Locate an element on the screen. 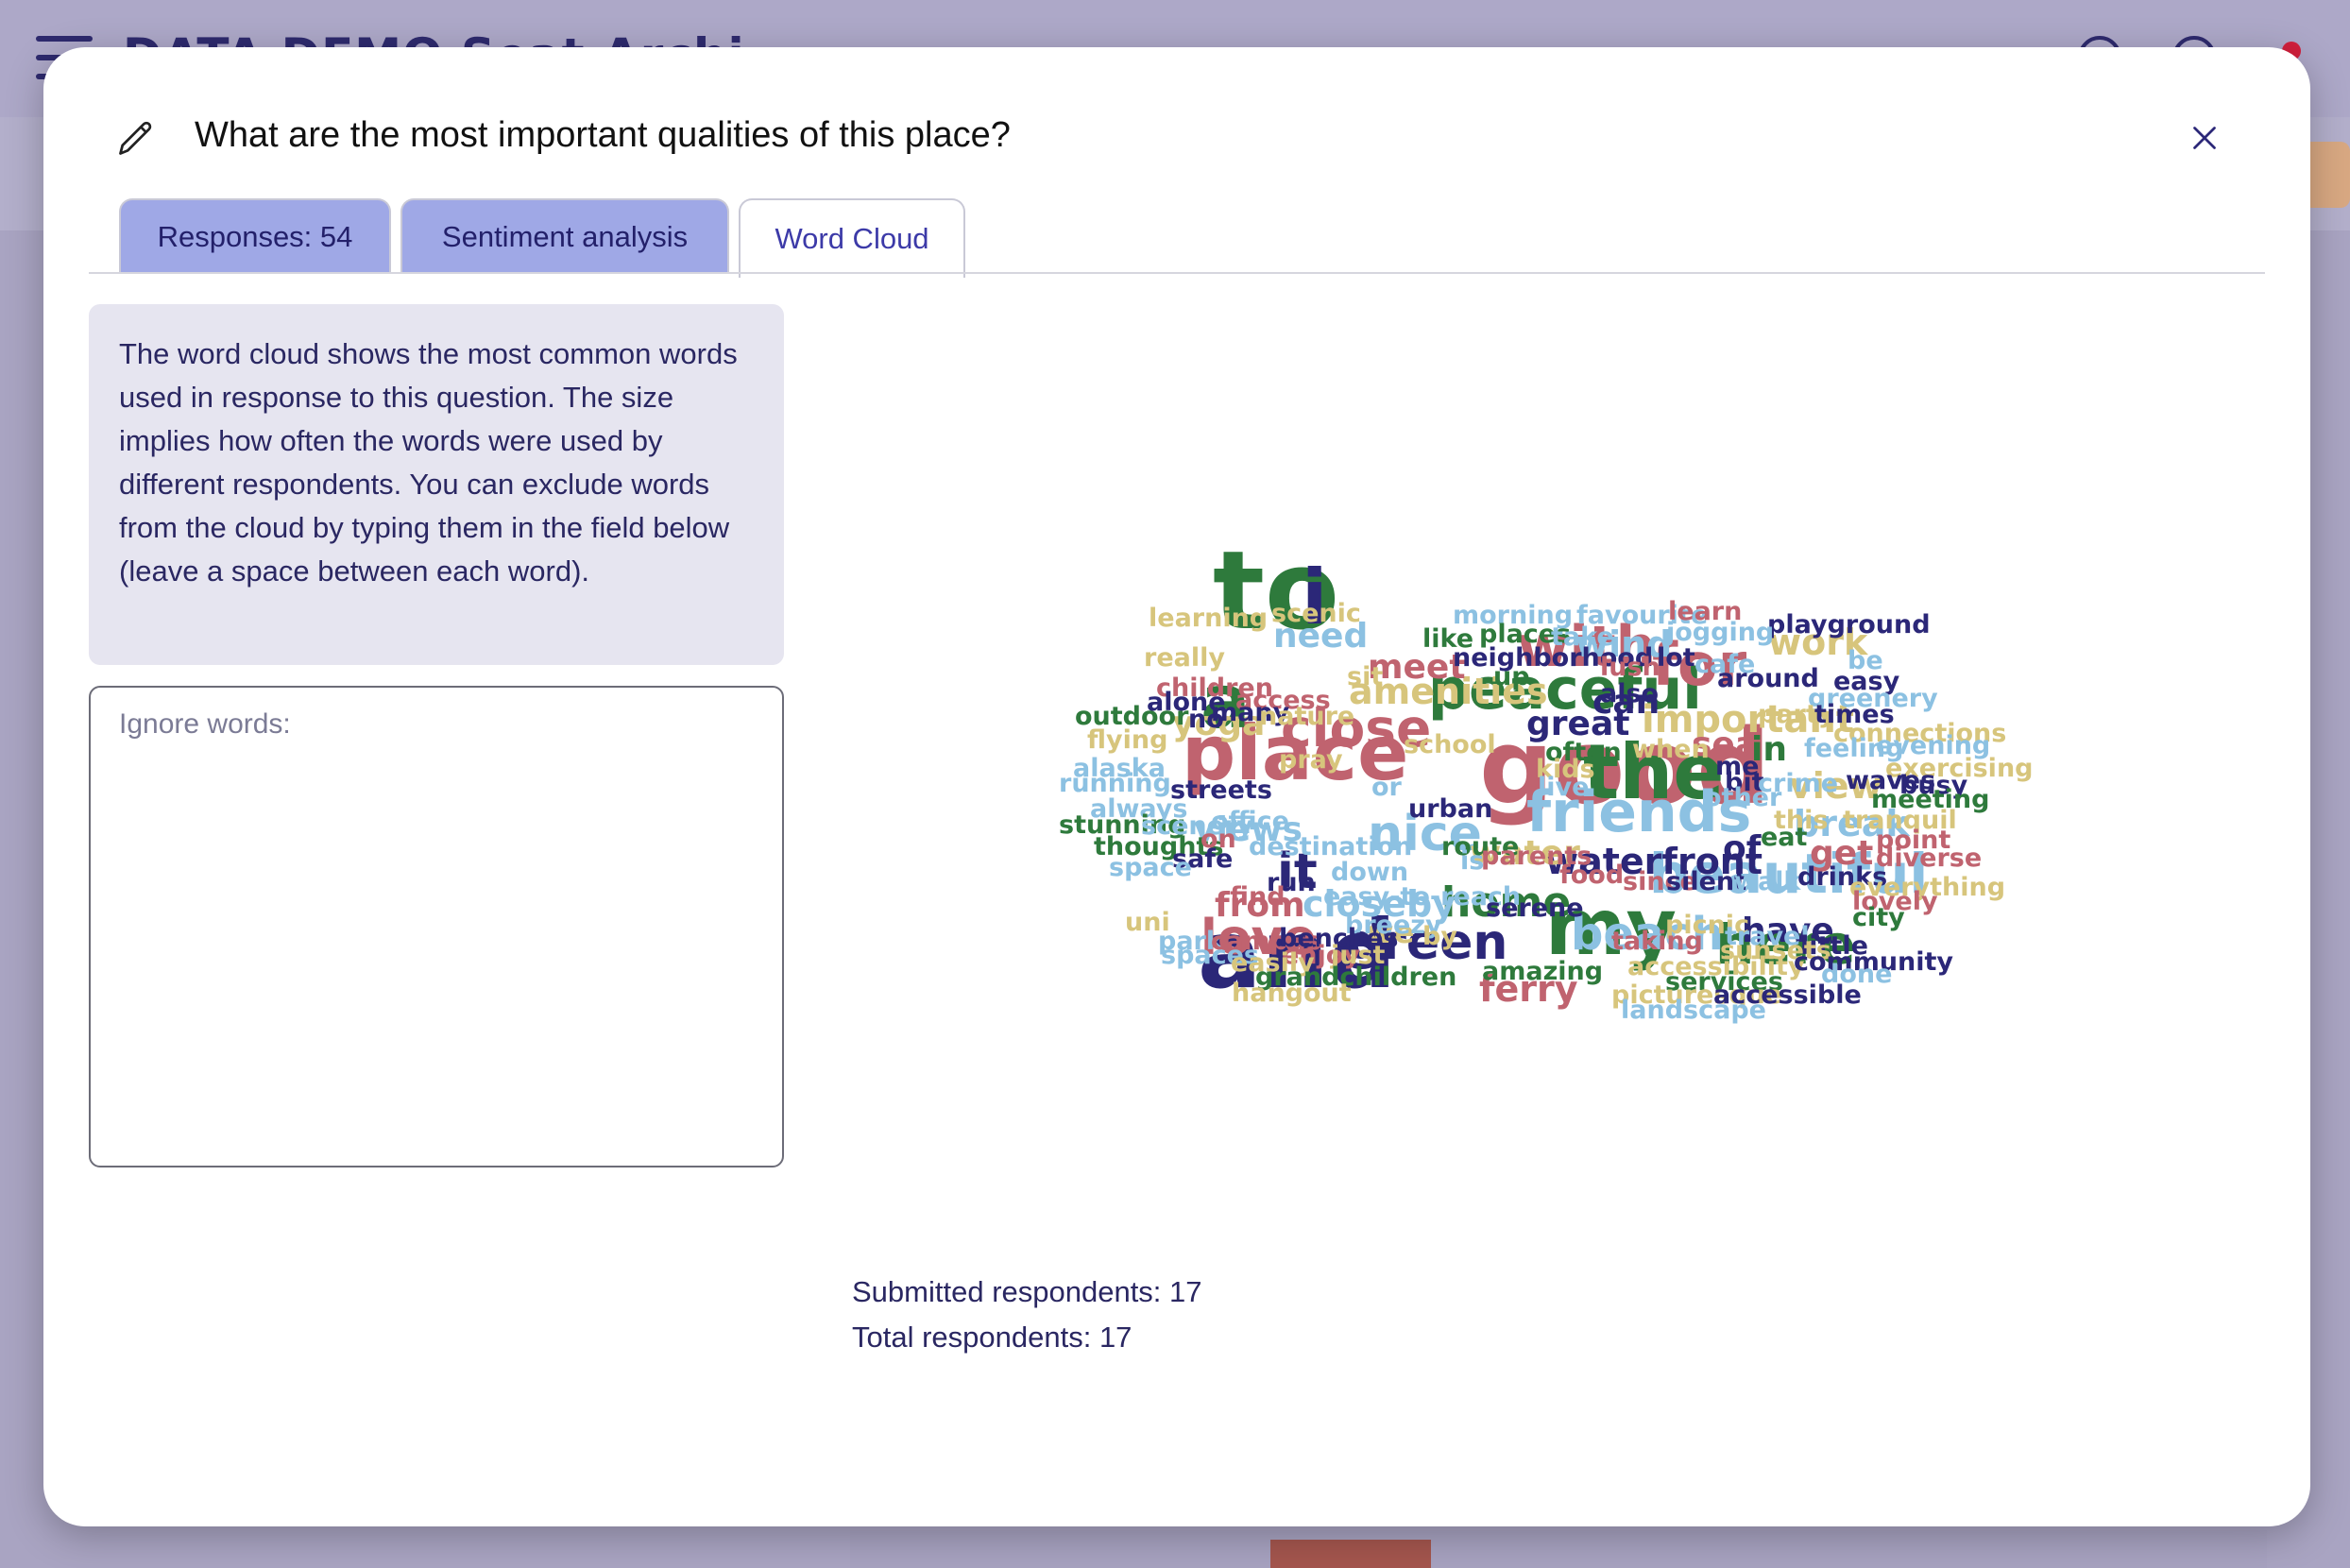  cloud-word-pray: pray is located at coordinates (1311, 760).